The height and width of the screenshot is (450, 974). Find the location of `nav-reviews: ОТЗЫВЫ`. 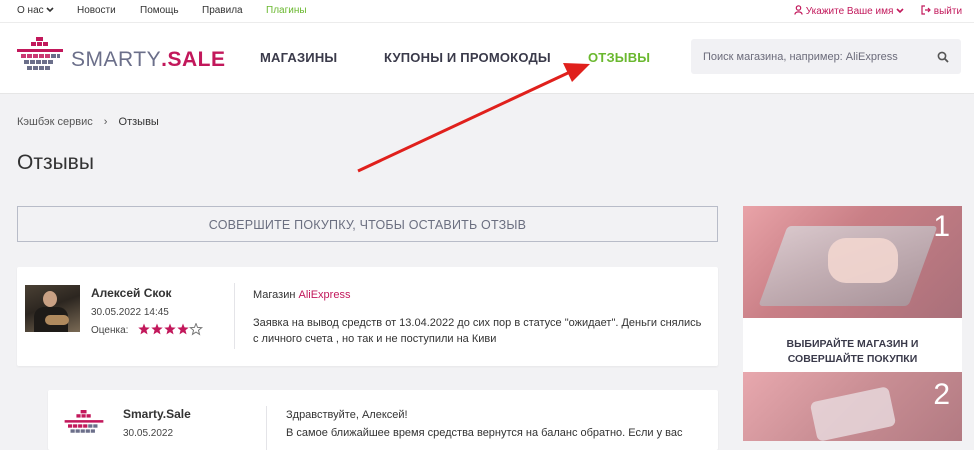

nav-reviews: ОТЗЫВЫ is located at coordinates (619, 57).